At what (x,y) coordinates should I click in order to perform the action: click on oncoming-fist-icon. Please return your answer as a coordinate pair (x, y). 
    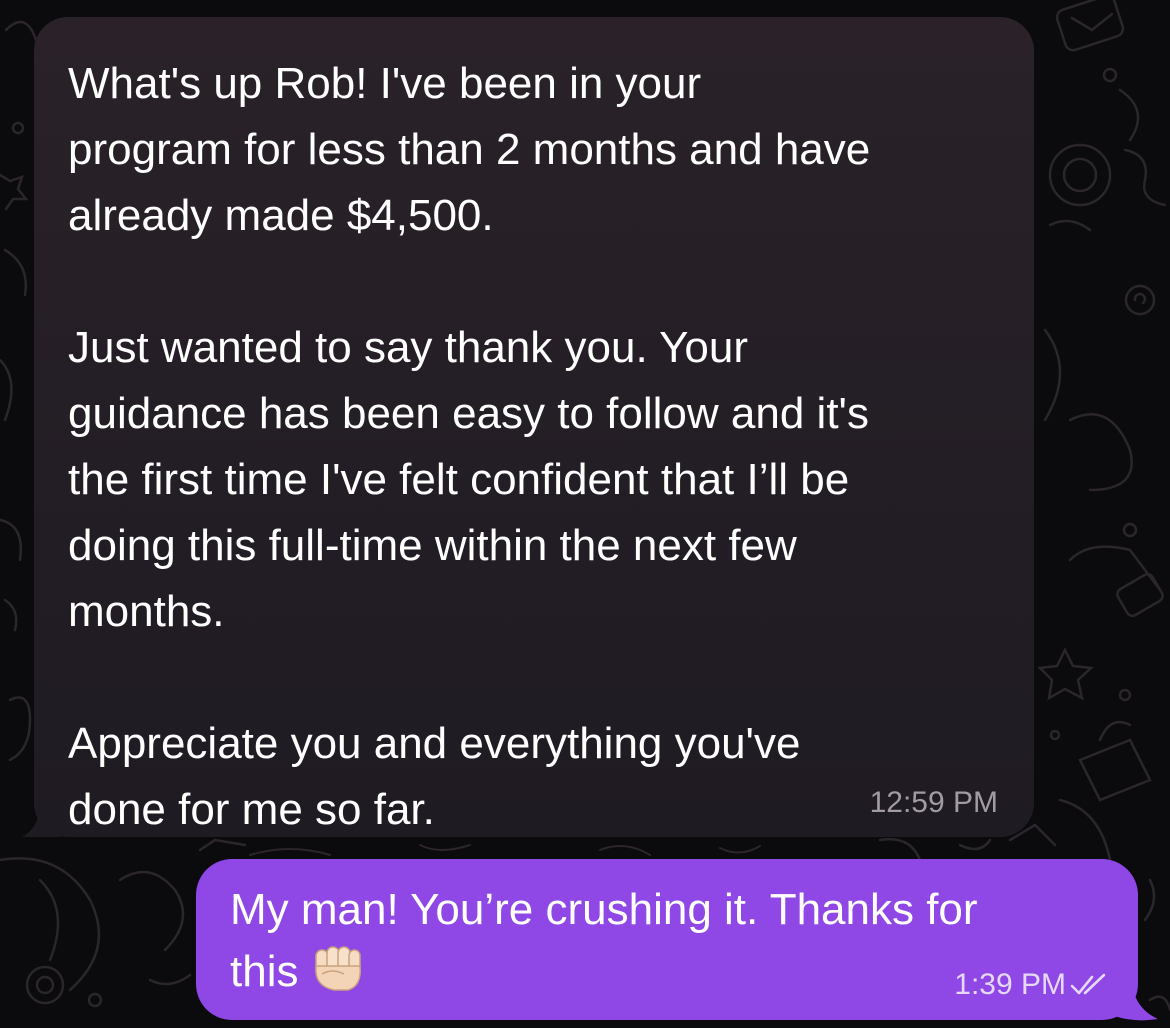
    Looking at the image, I should click on (338, 968).